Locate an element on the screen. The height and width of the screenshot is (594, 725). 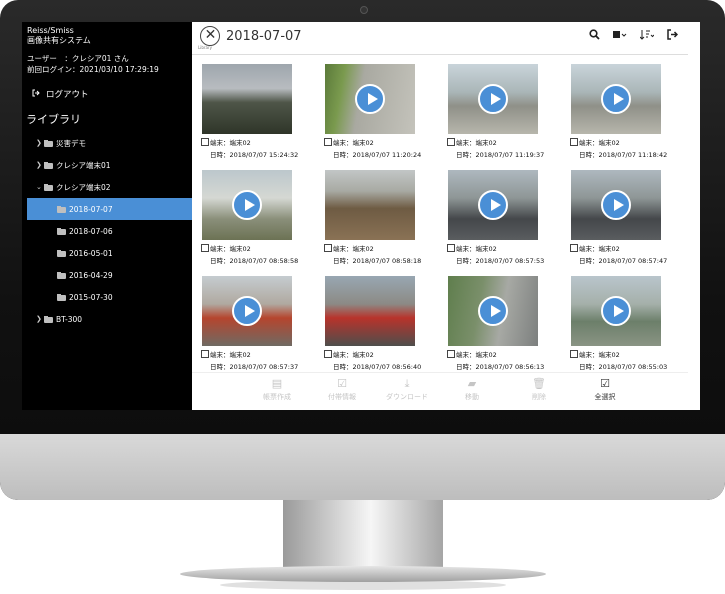
download-button: ⤓ ダウンロード is located at coordinates (407, 390).